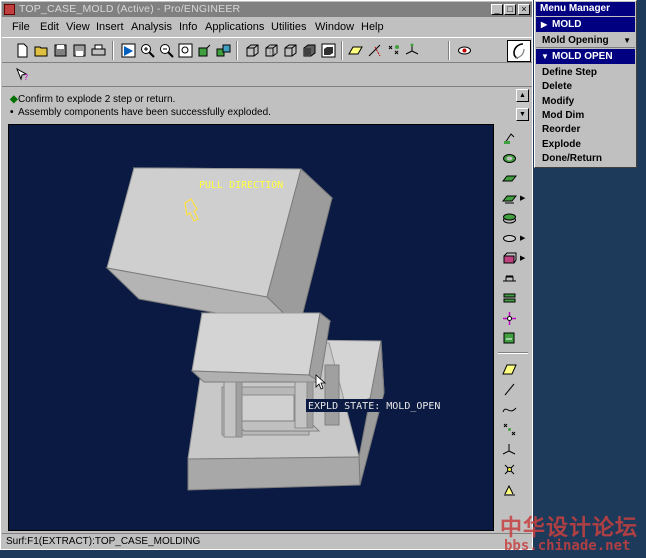 The height and width of the screenshot is (558, 646). Describe the element at coordinates (509, 258) in the screenshot. I see `extrude-tool-icon` at that location.